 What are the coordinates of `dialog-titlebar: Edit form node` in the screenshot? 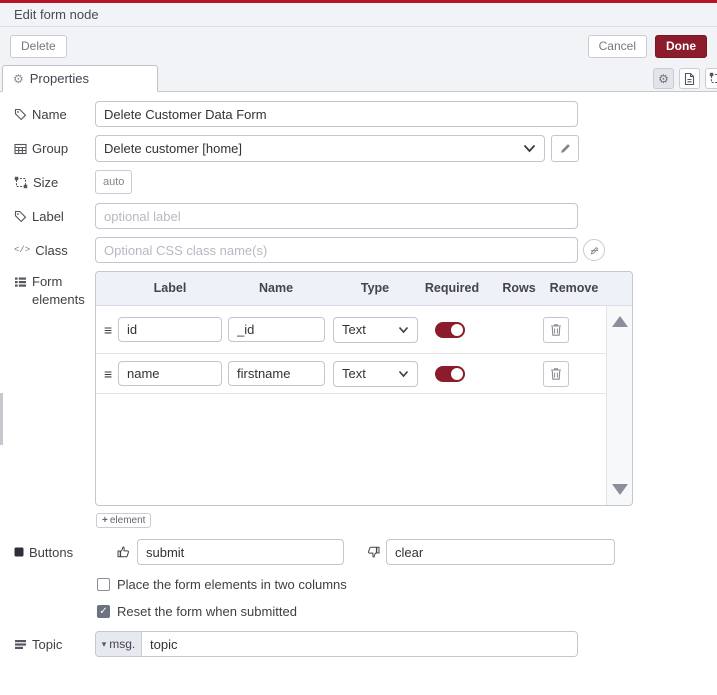 It's located at (358, 15).